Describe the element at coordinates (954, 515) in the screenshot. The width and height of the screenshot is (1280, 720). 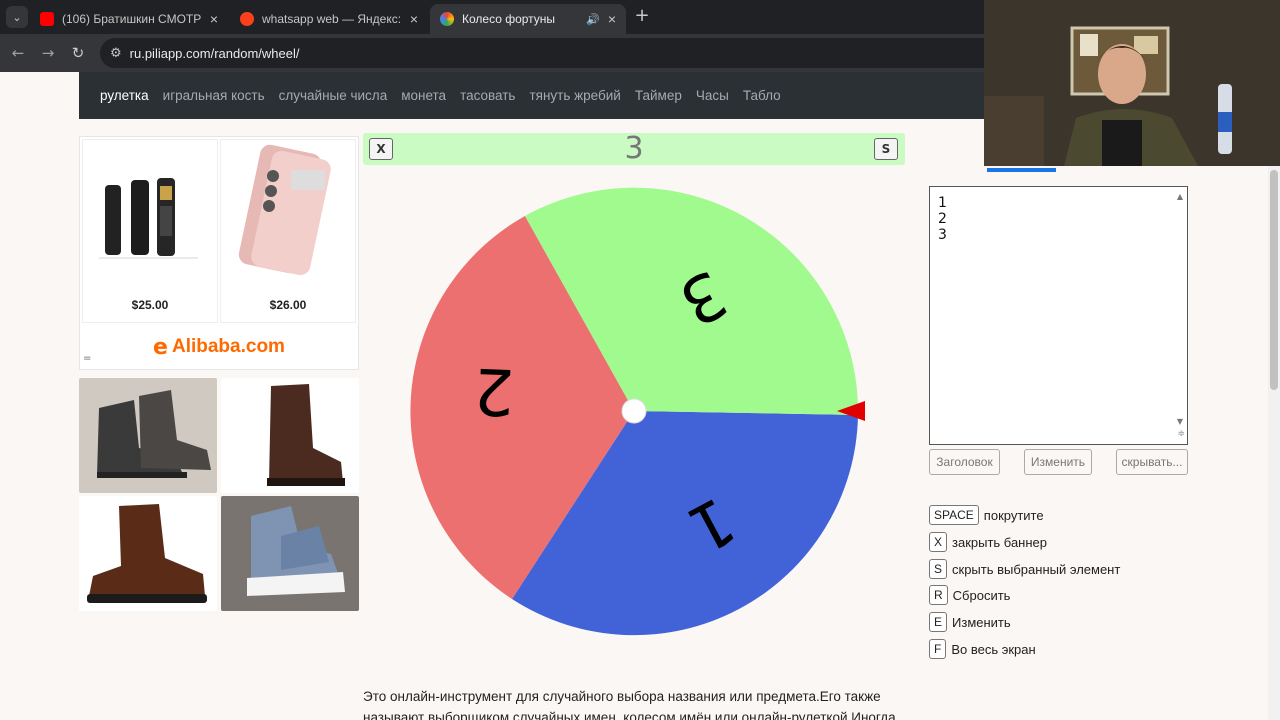
I see `shortcut-key: SPACE` at that location.